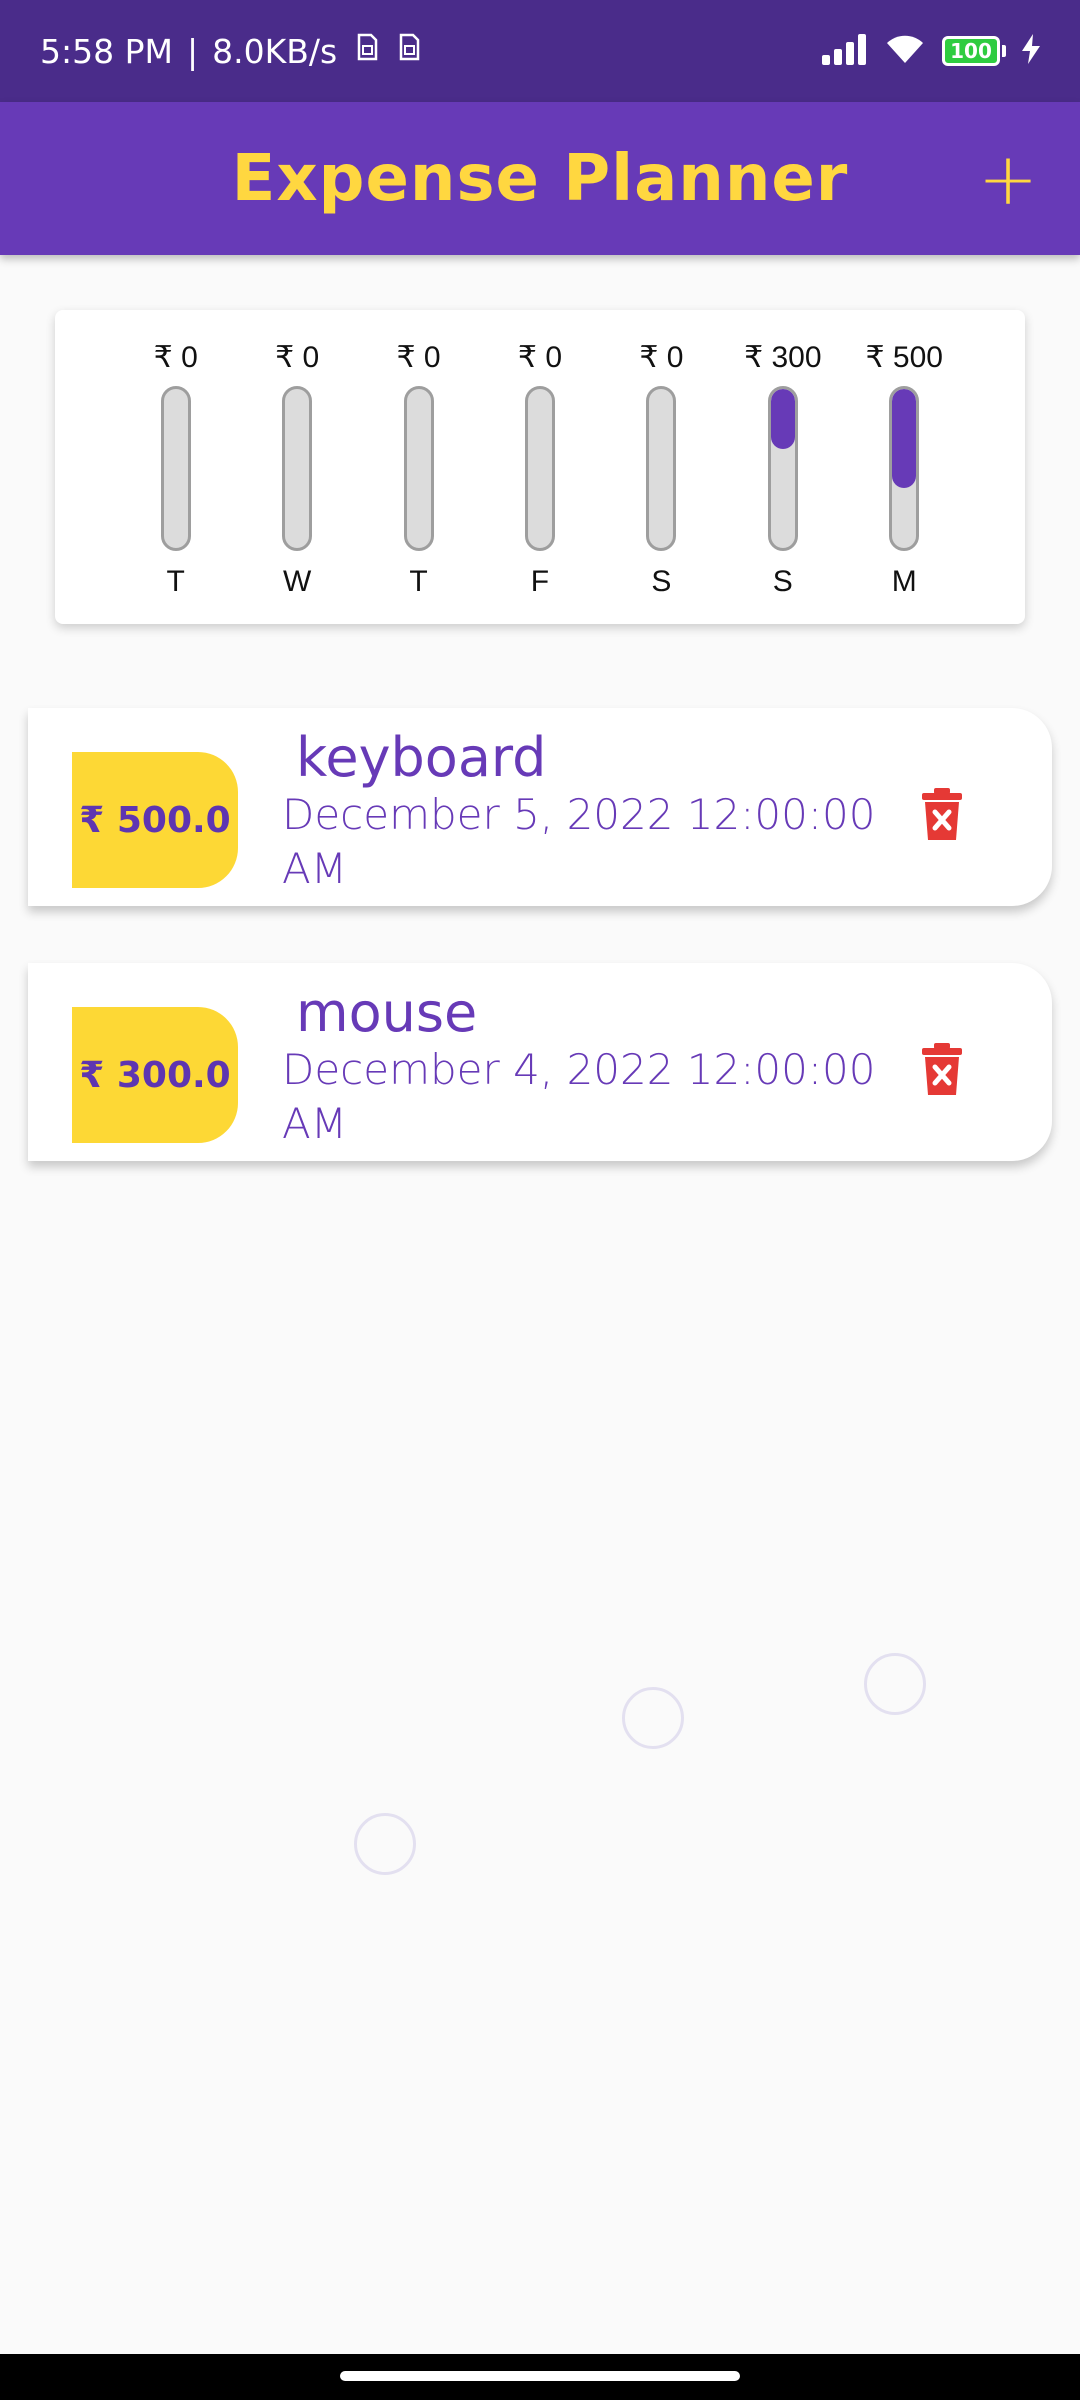 Image resolution: width=1080 pixels, height=2400 pixels. I want to click on transaction-date: December 5, 2022 12:00:00 AM, so click(579, 841).